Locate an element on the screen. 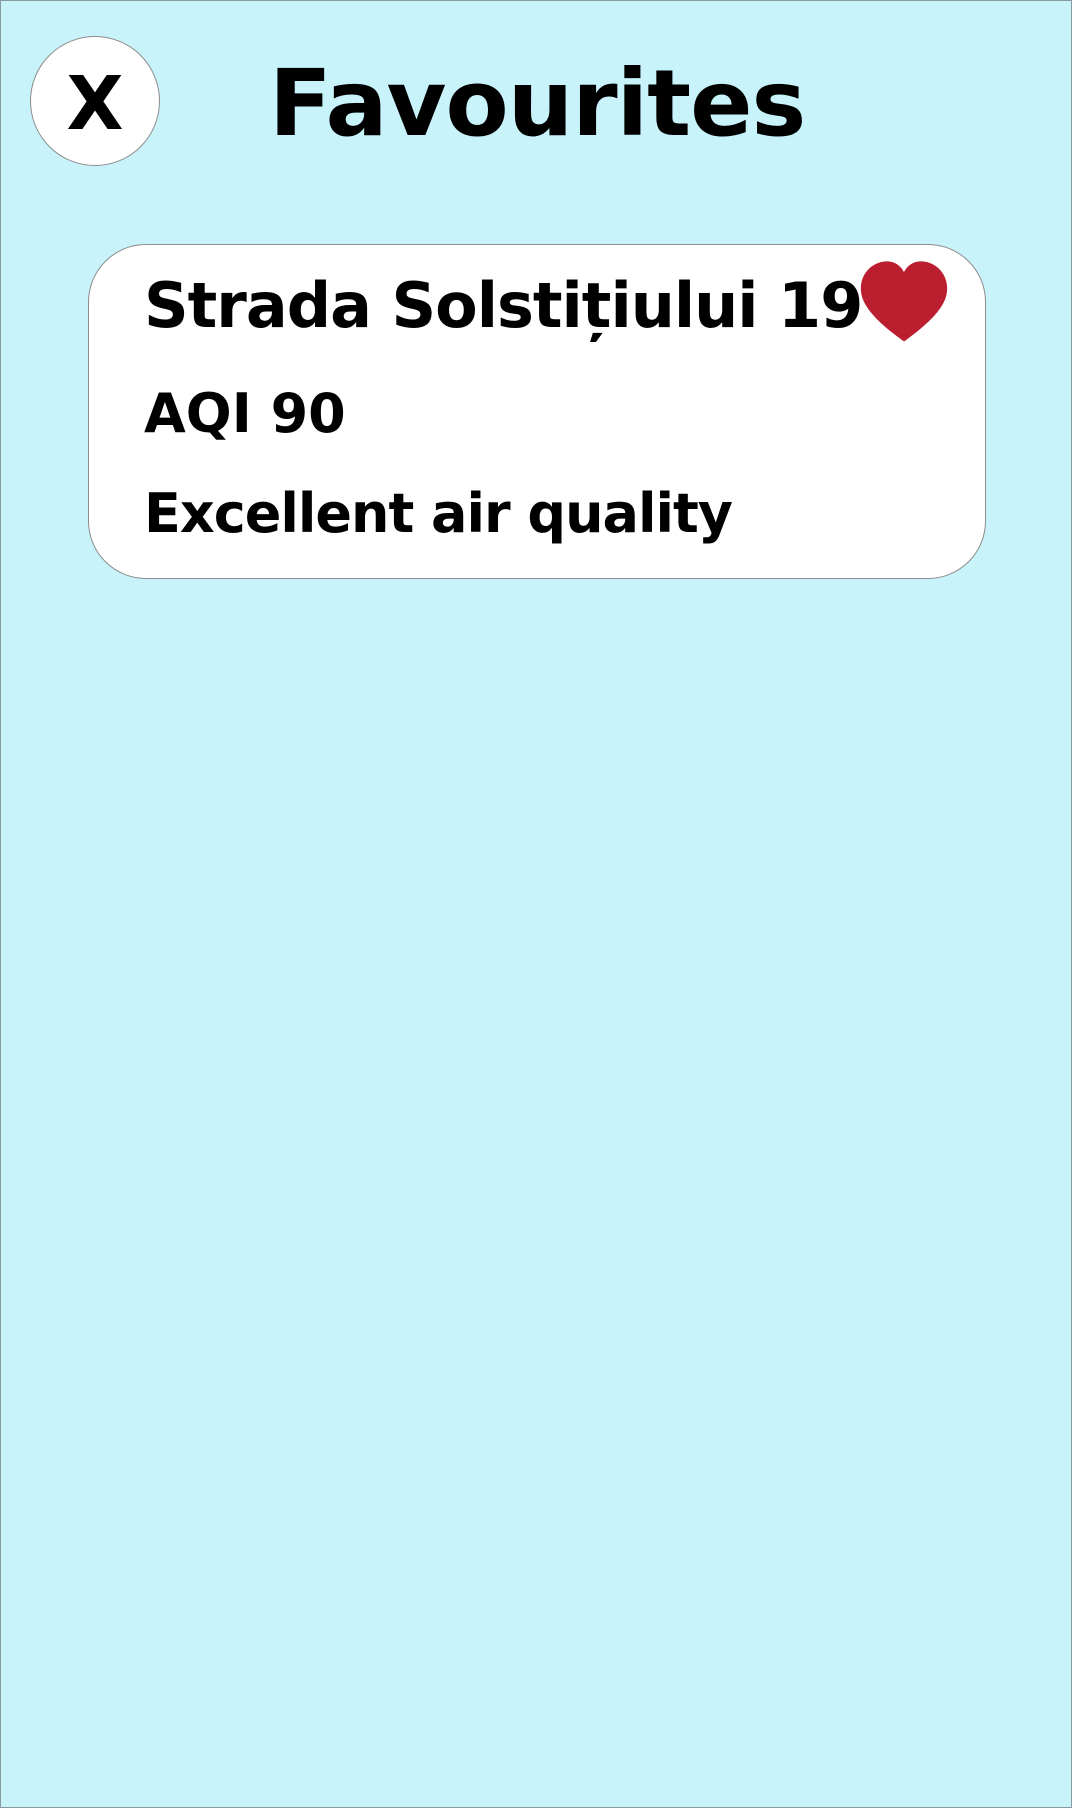  aqi-value: AQI 90 is located at coordinates (245, 413).